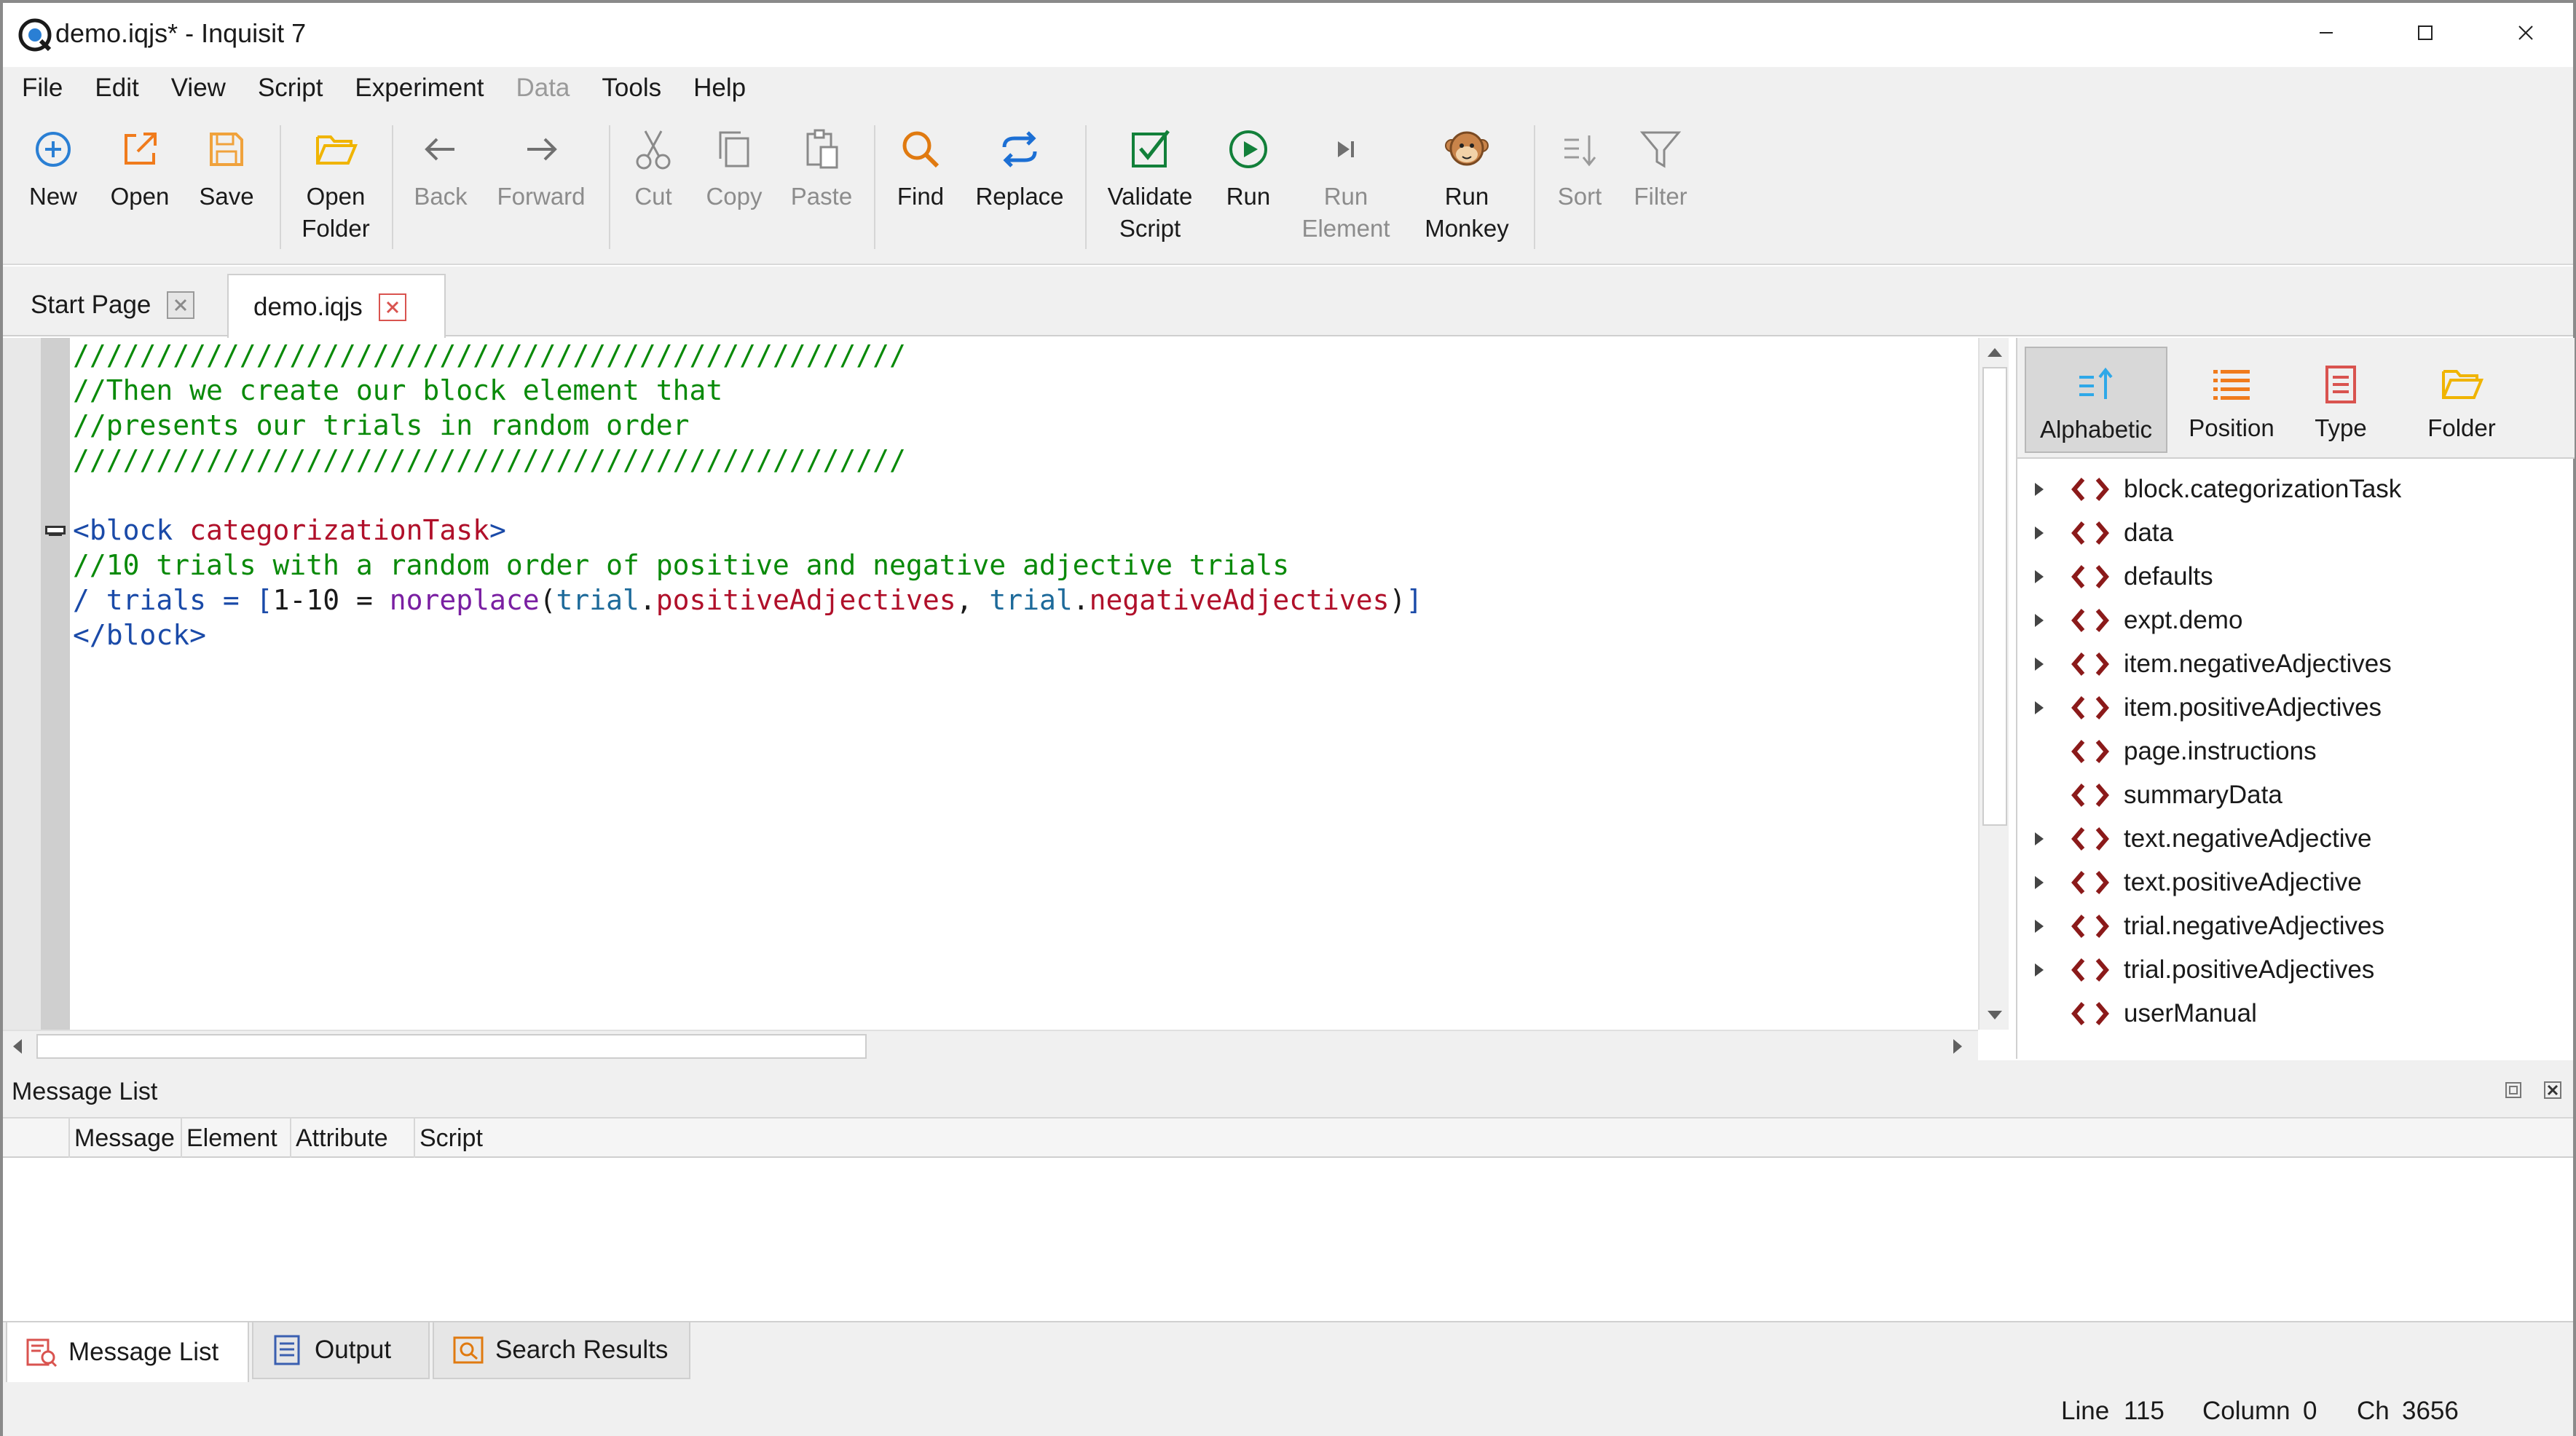  What do you see at coordinates (631, 88) in the screenshot?
I see `menu-tools: Tools` at bounding box center [631, 88].